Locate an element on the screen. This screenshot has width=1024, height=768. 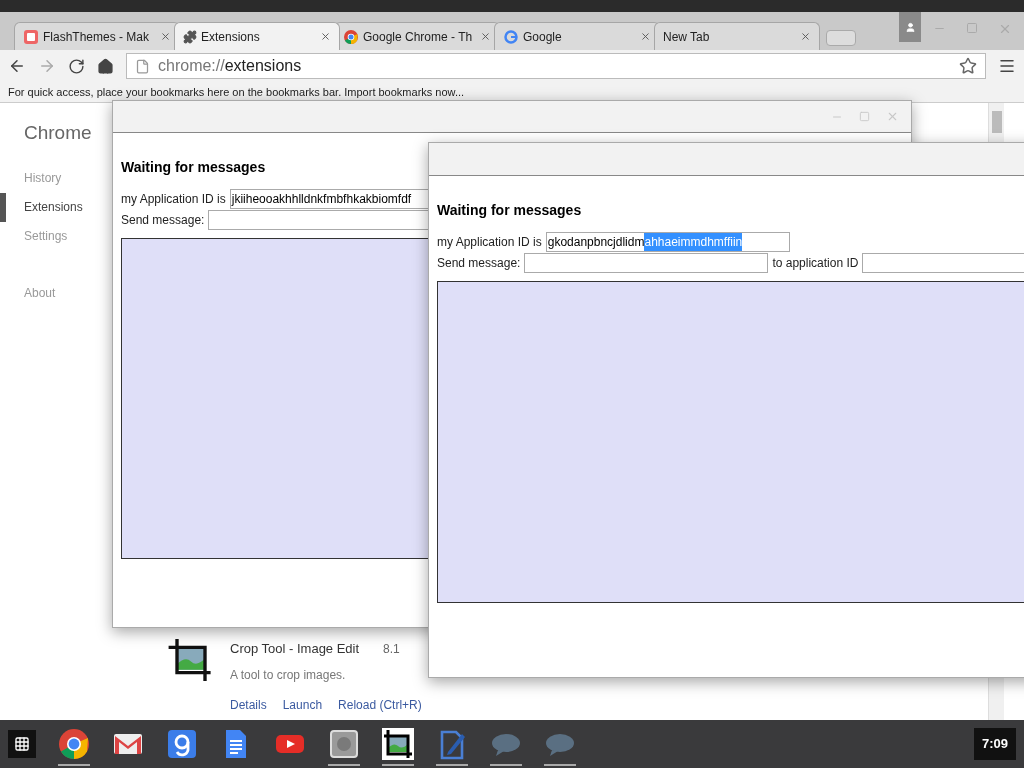
tab-title: Google is located at coordinates (543, 37).